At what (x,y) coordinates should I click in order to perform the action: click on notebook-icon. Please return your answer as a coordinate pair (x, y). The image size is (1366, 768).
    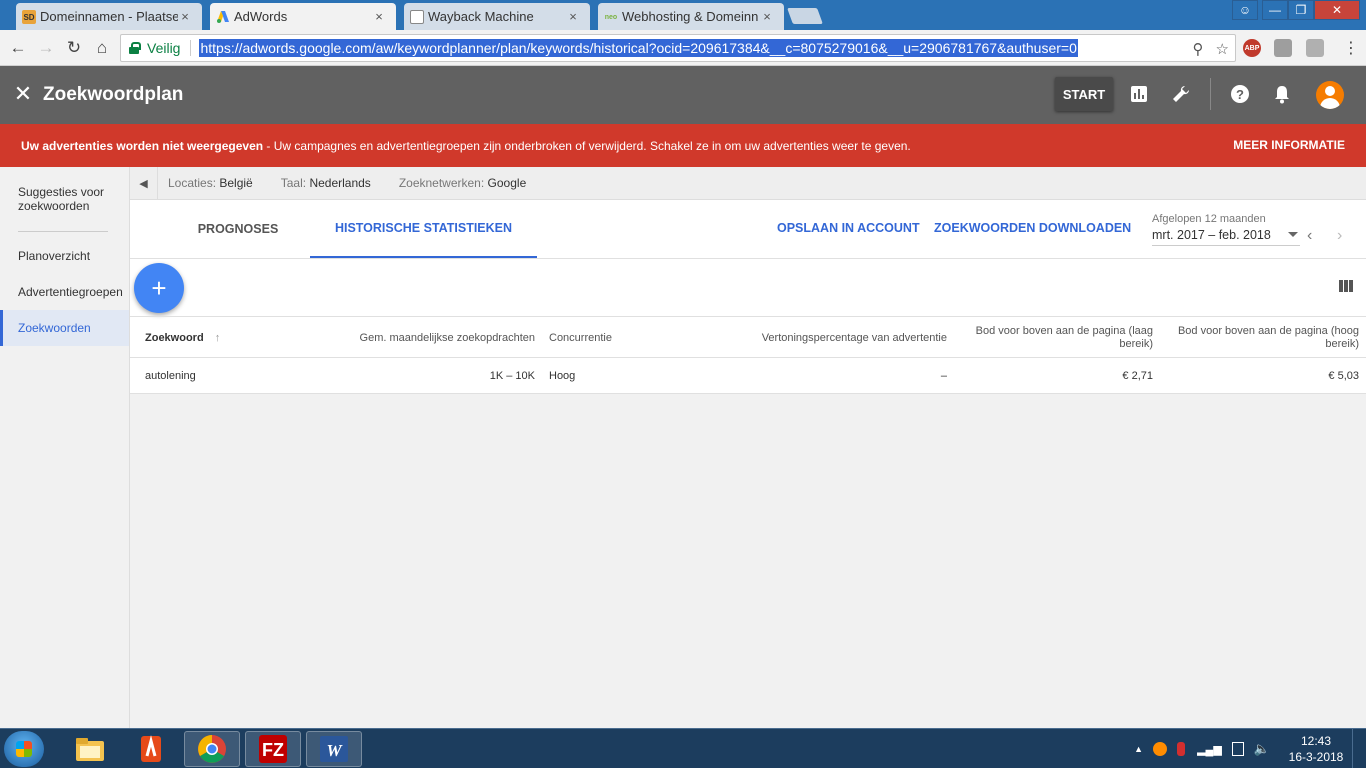
    Looking at the image, I should click on (1237, 749).